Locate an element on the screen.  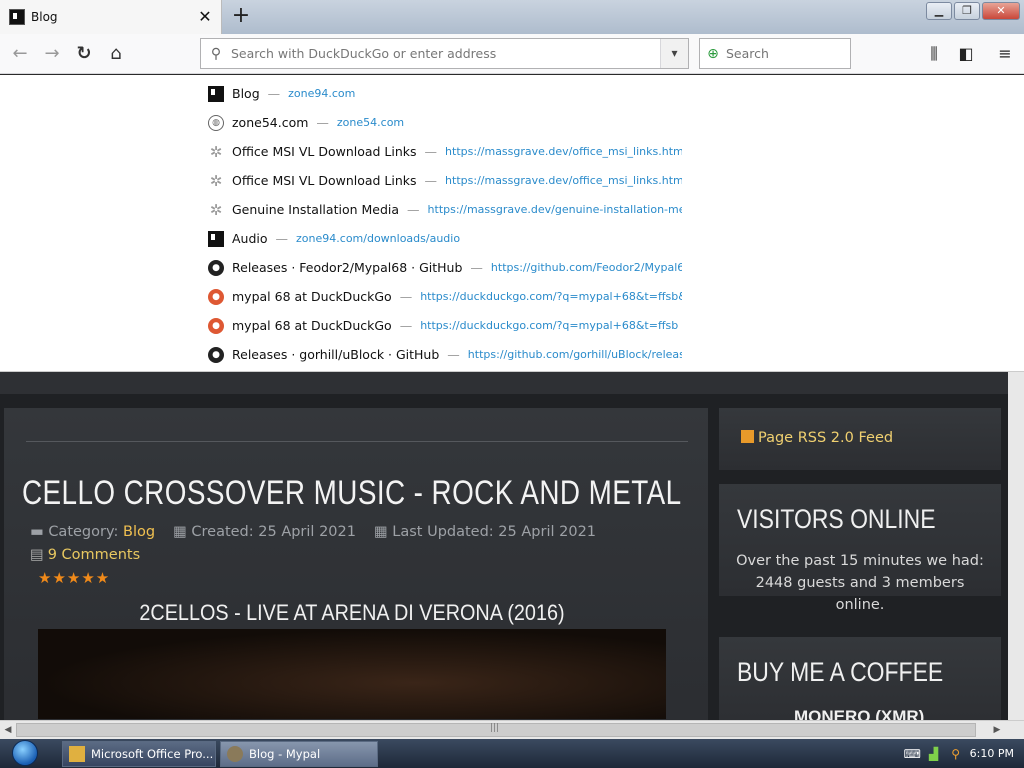
tab-close-icon: ✕ is located at coordinates (205, 17).